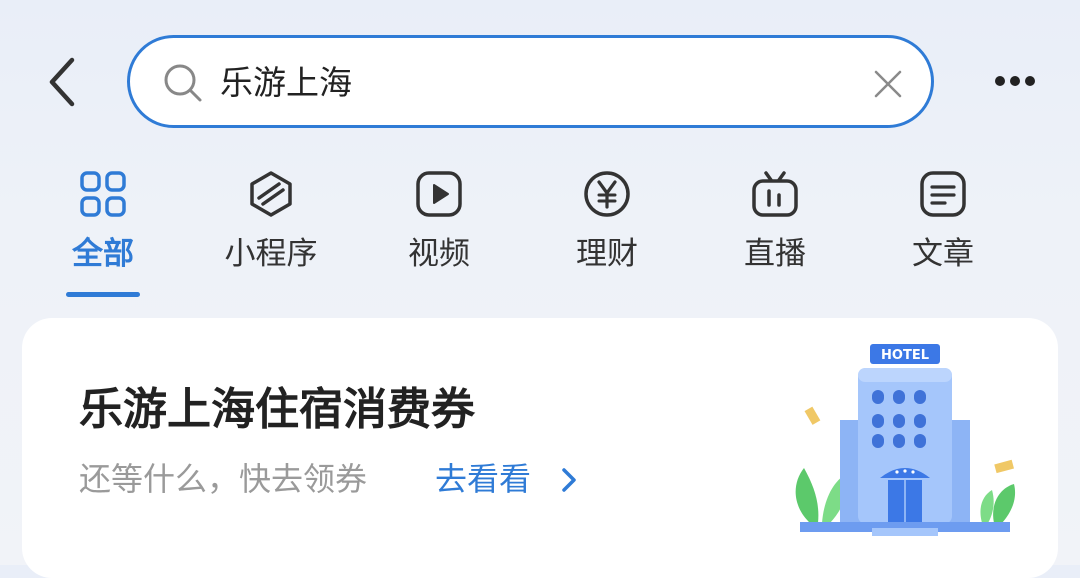  What do you see at coordinates (905, 355) in the screenshot?
I see `hotel-sign-text: HOTEL` at bounding box center [905, 355].